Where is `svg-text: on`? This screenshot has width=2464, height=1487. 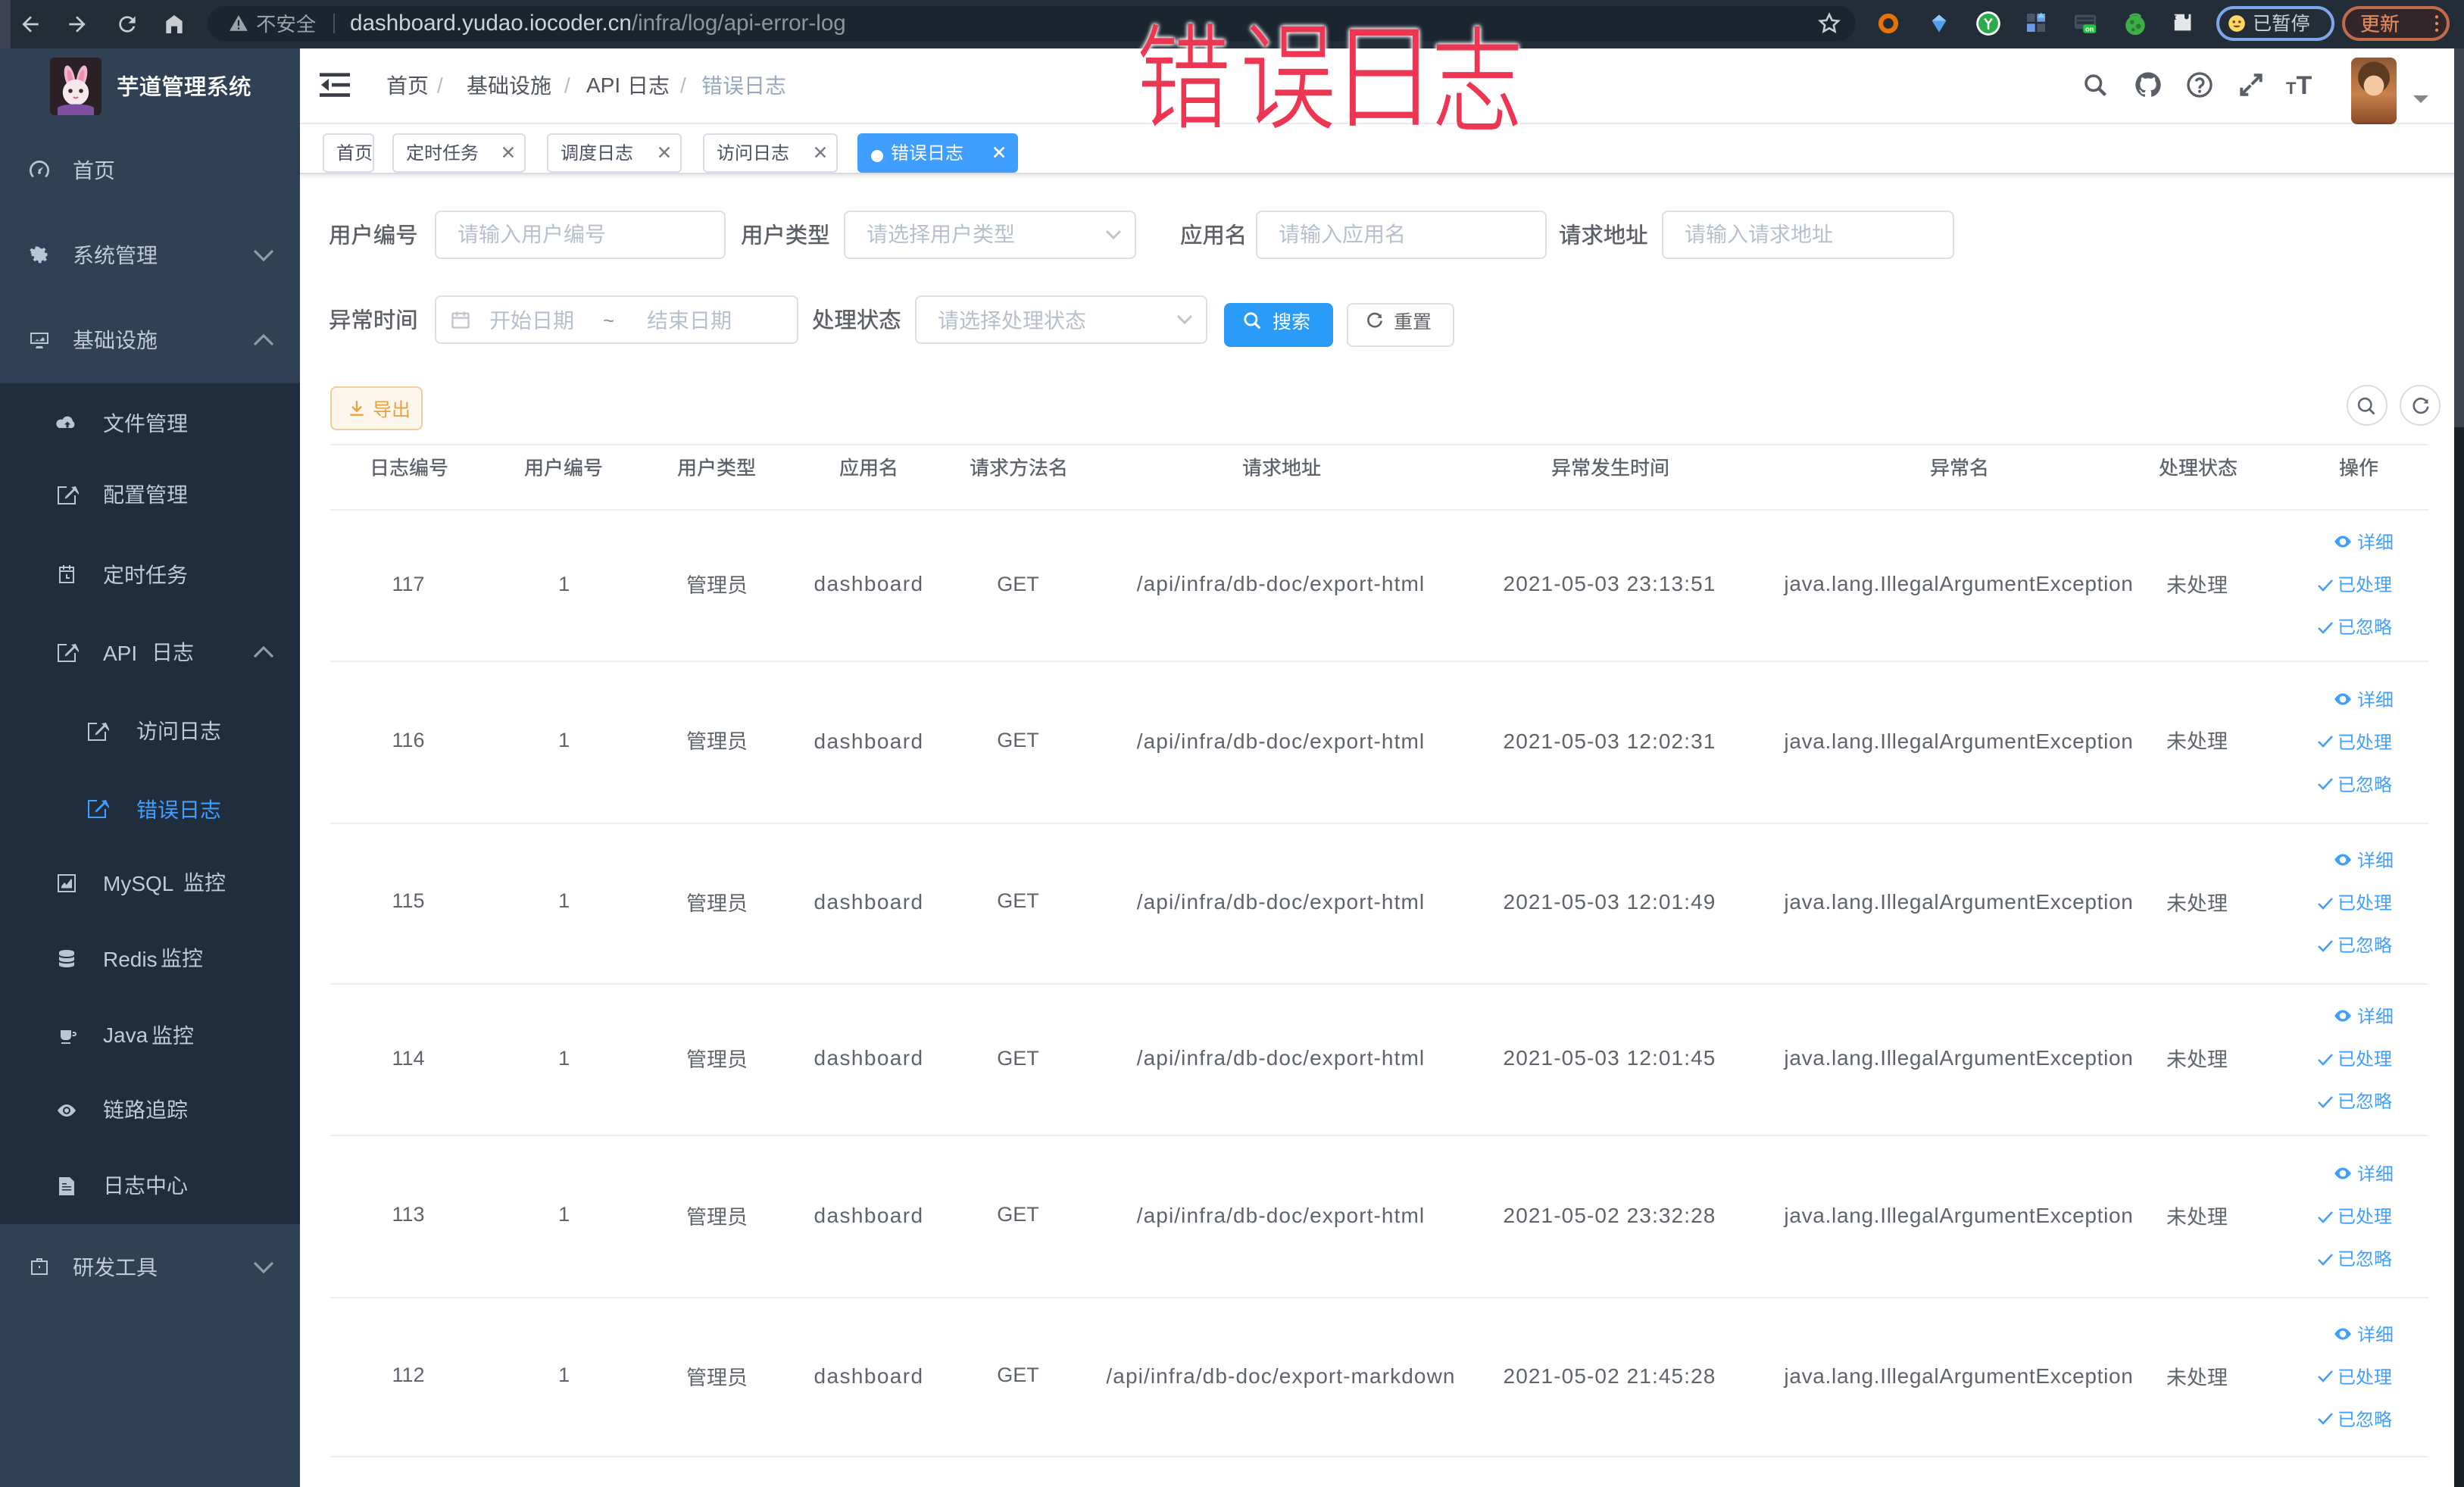 svg-text: on is located at coordinates (2089, 29).